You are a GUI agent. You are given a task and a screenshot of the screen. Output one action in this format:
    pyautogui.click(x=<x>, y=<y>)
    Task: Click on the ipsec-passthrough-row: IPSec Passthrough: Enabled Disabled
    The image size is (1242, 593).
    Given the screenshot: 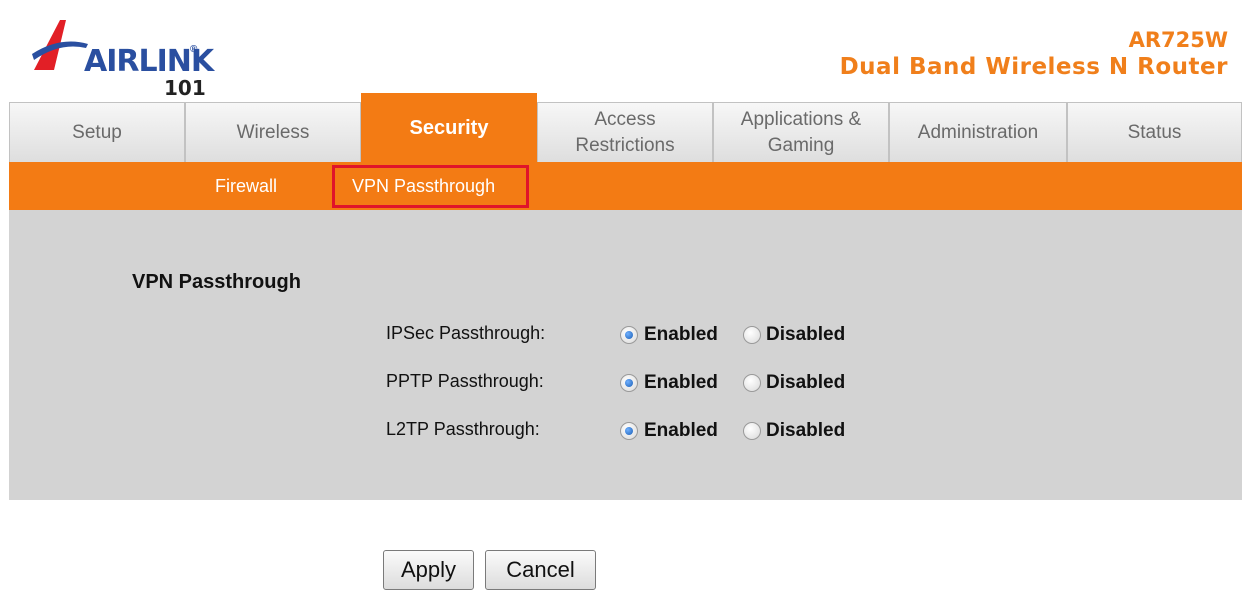 What is the action you would take?
    pyautogui.click(x=646, y=334)
    